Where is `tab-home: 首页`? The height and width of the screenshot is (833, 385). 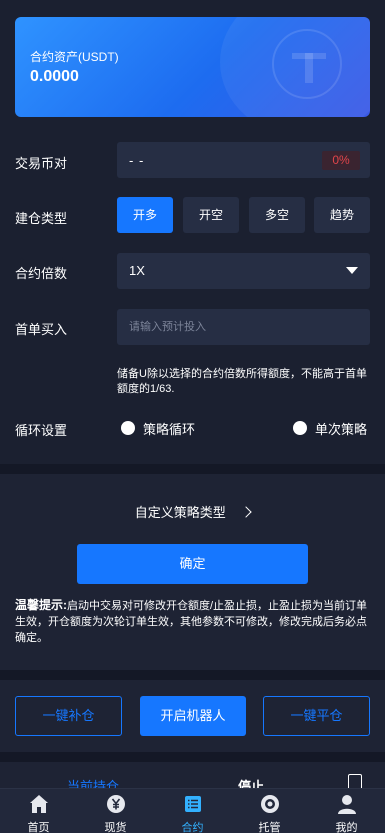 tab-home: 首页 is located at coordinates (38, 811).